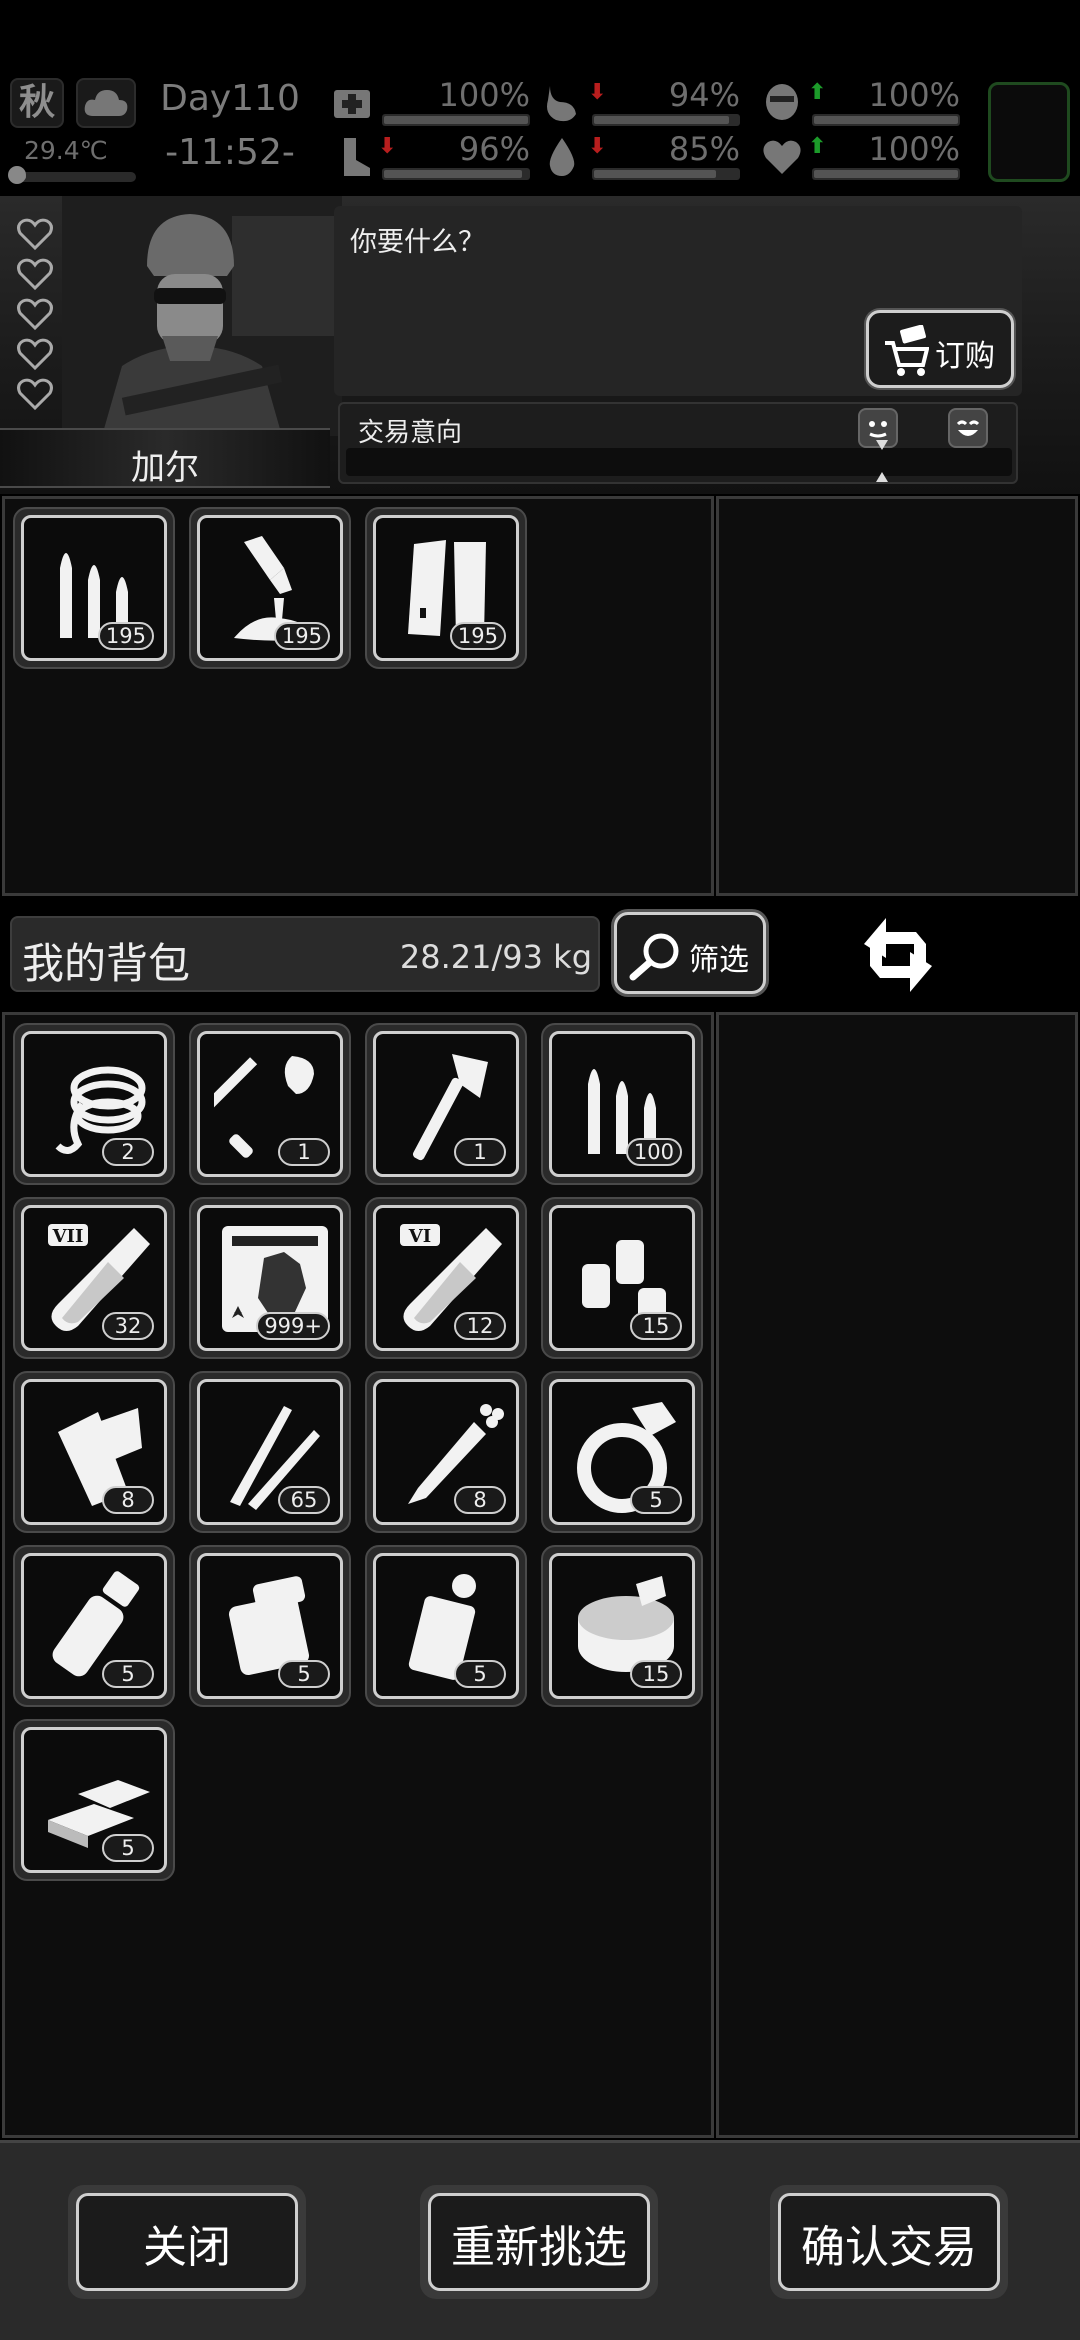  Describe the element at coordinates (719, 960) in the screenshot. I see `filter-label: 筛选` at that location.